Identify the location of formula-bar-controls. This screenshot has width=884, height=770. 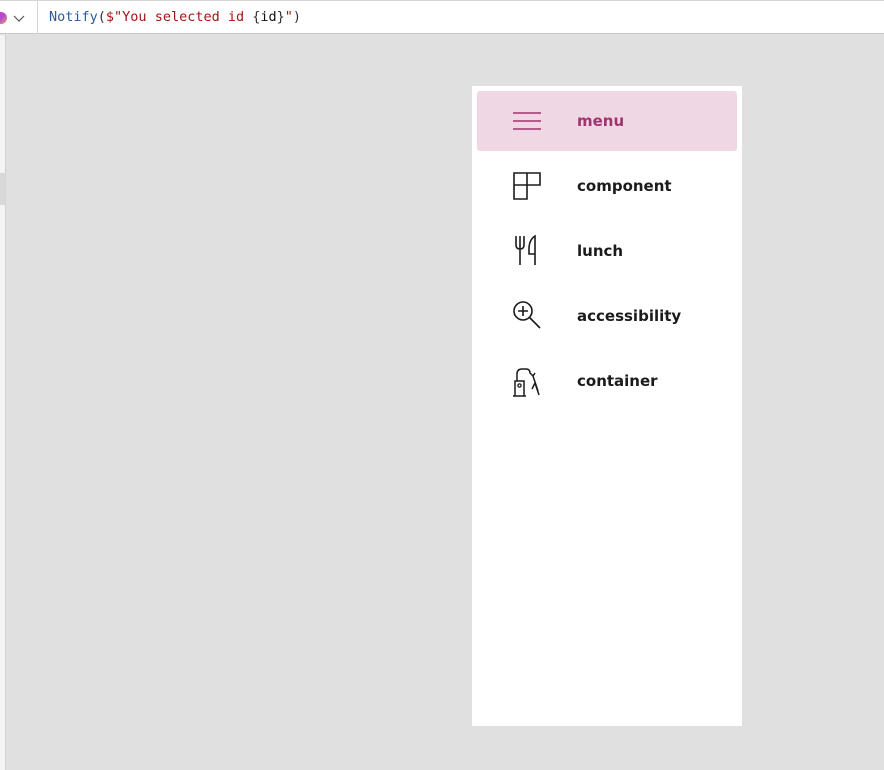
(19, 17).